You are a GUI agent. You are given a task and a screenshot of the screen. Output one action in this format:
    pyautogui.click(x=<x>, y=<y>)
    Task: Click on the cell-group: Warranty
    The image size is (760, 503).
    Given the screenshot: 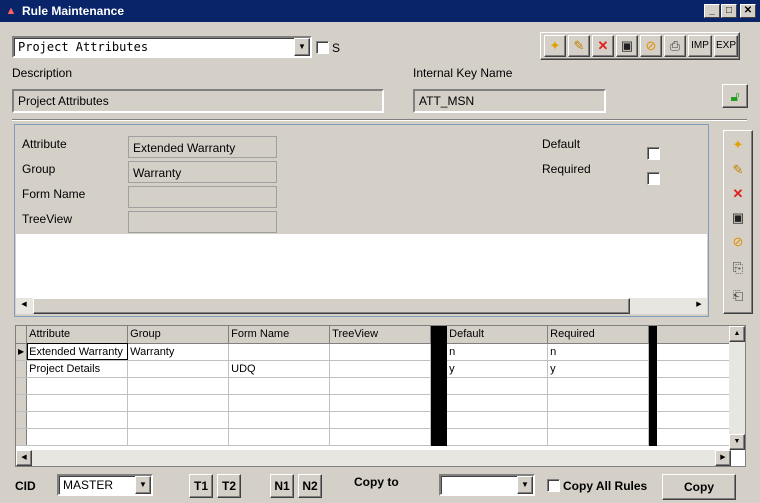 What is the action you would take?
    pyautogui.click(x=178, y=352)
    